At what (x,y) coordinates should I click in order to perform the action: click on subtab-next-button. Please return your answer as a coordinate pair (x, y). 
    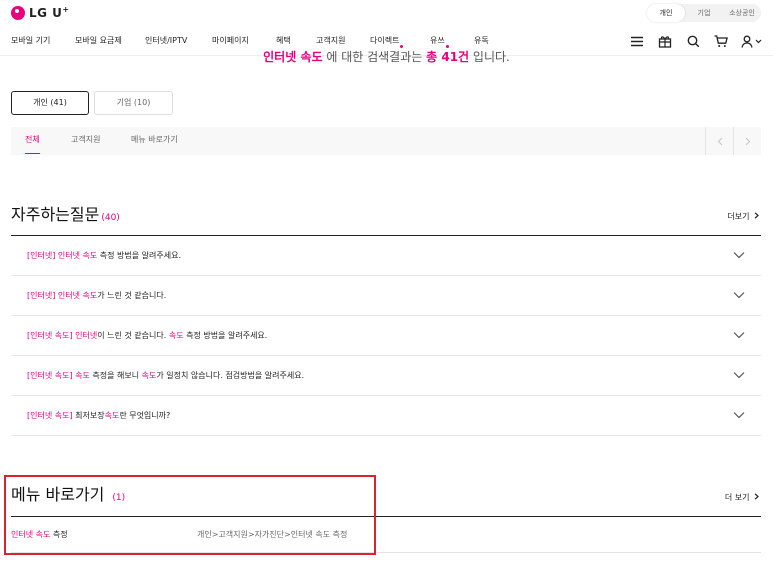
    Looking at the image, I should click on (747, 141).